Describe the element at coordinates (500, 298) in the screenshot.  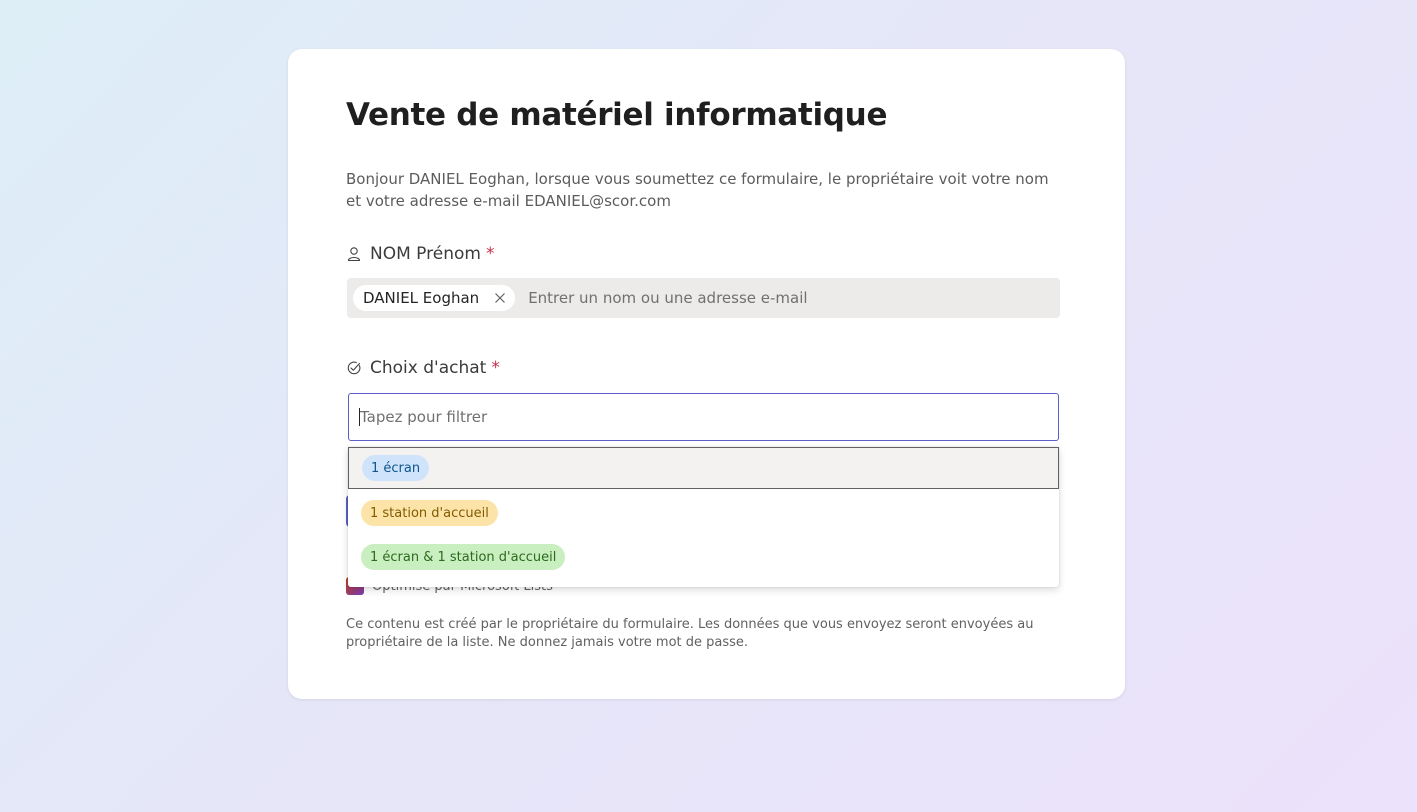
I see `close-icon` at that location.